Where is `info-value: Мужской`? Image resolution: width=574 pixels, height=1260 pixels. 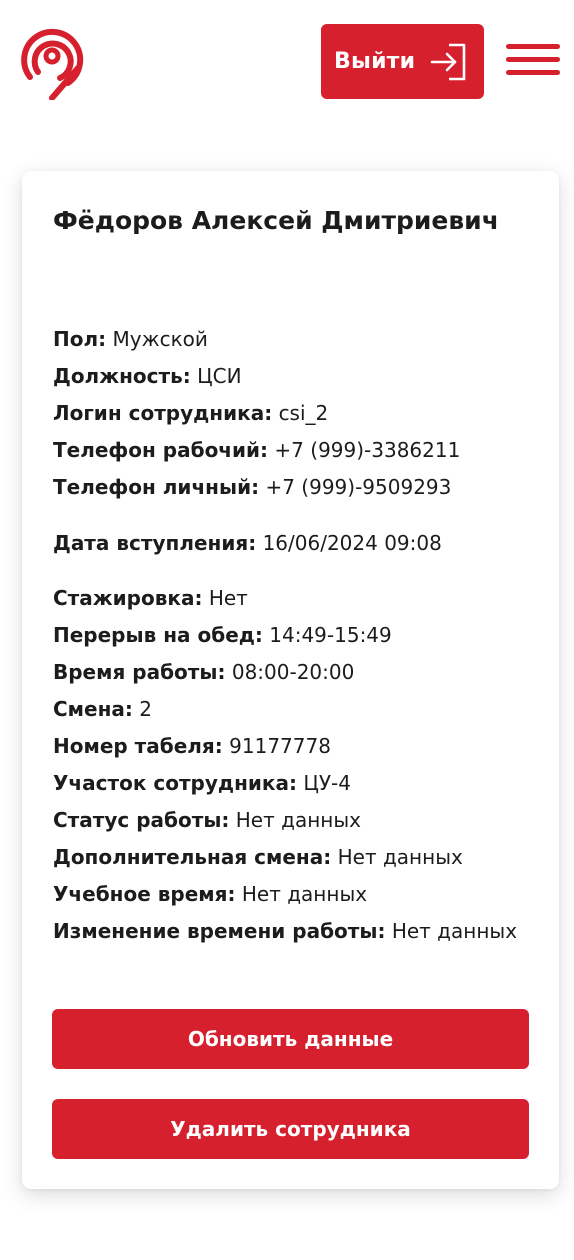
info-value: Мужской is located at coordinates (160, 339).